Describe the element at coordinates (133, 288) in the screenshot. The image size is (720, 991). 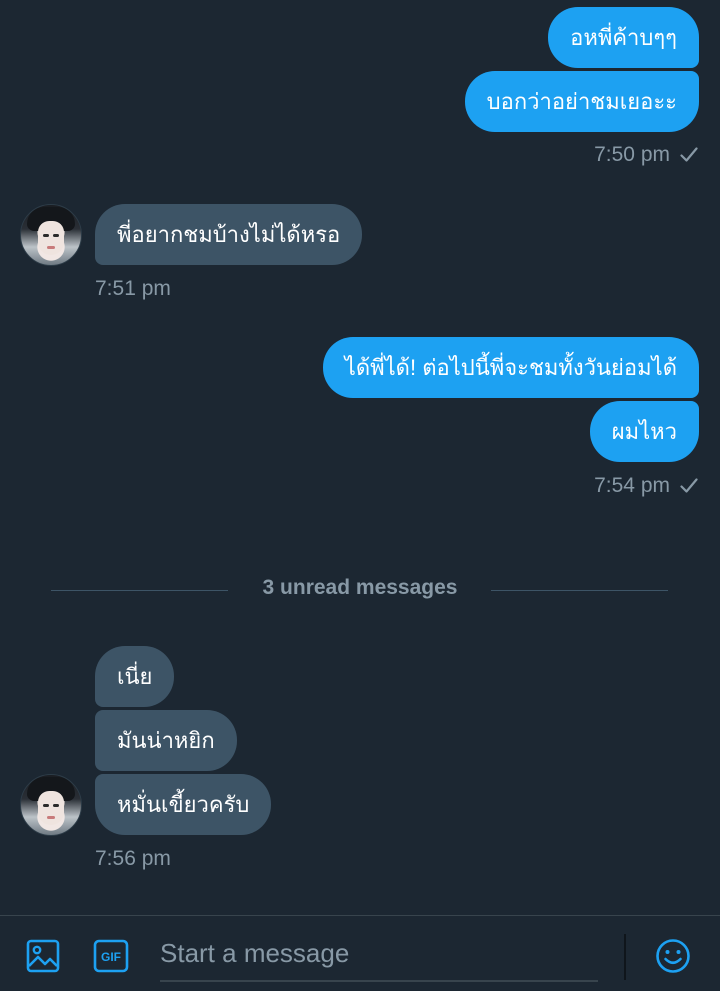
I see `message-timestamp: 7:51 pm` at that location.